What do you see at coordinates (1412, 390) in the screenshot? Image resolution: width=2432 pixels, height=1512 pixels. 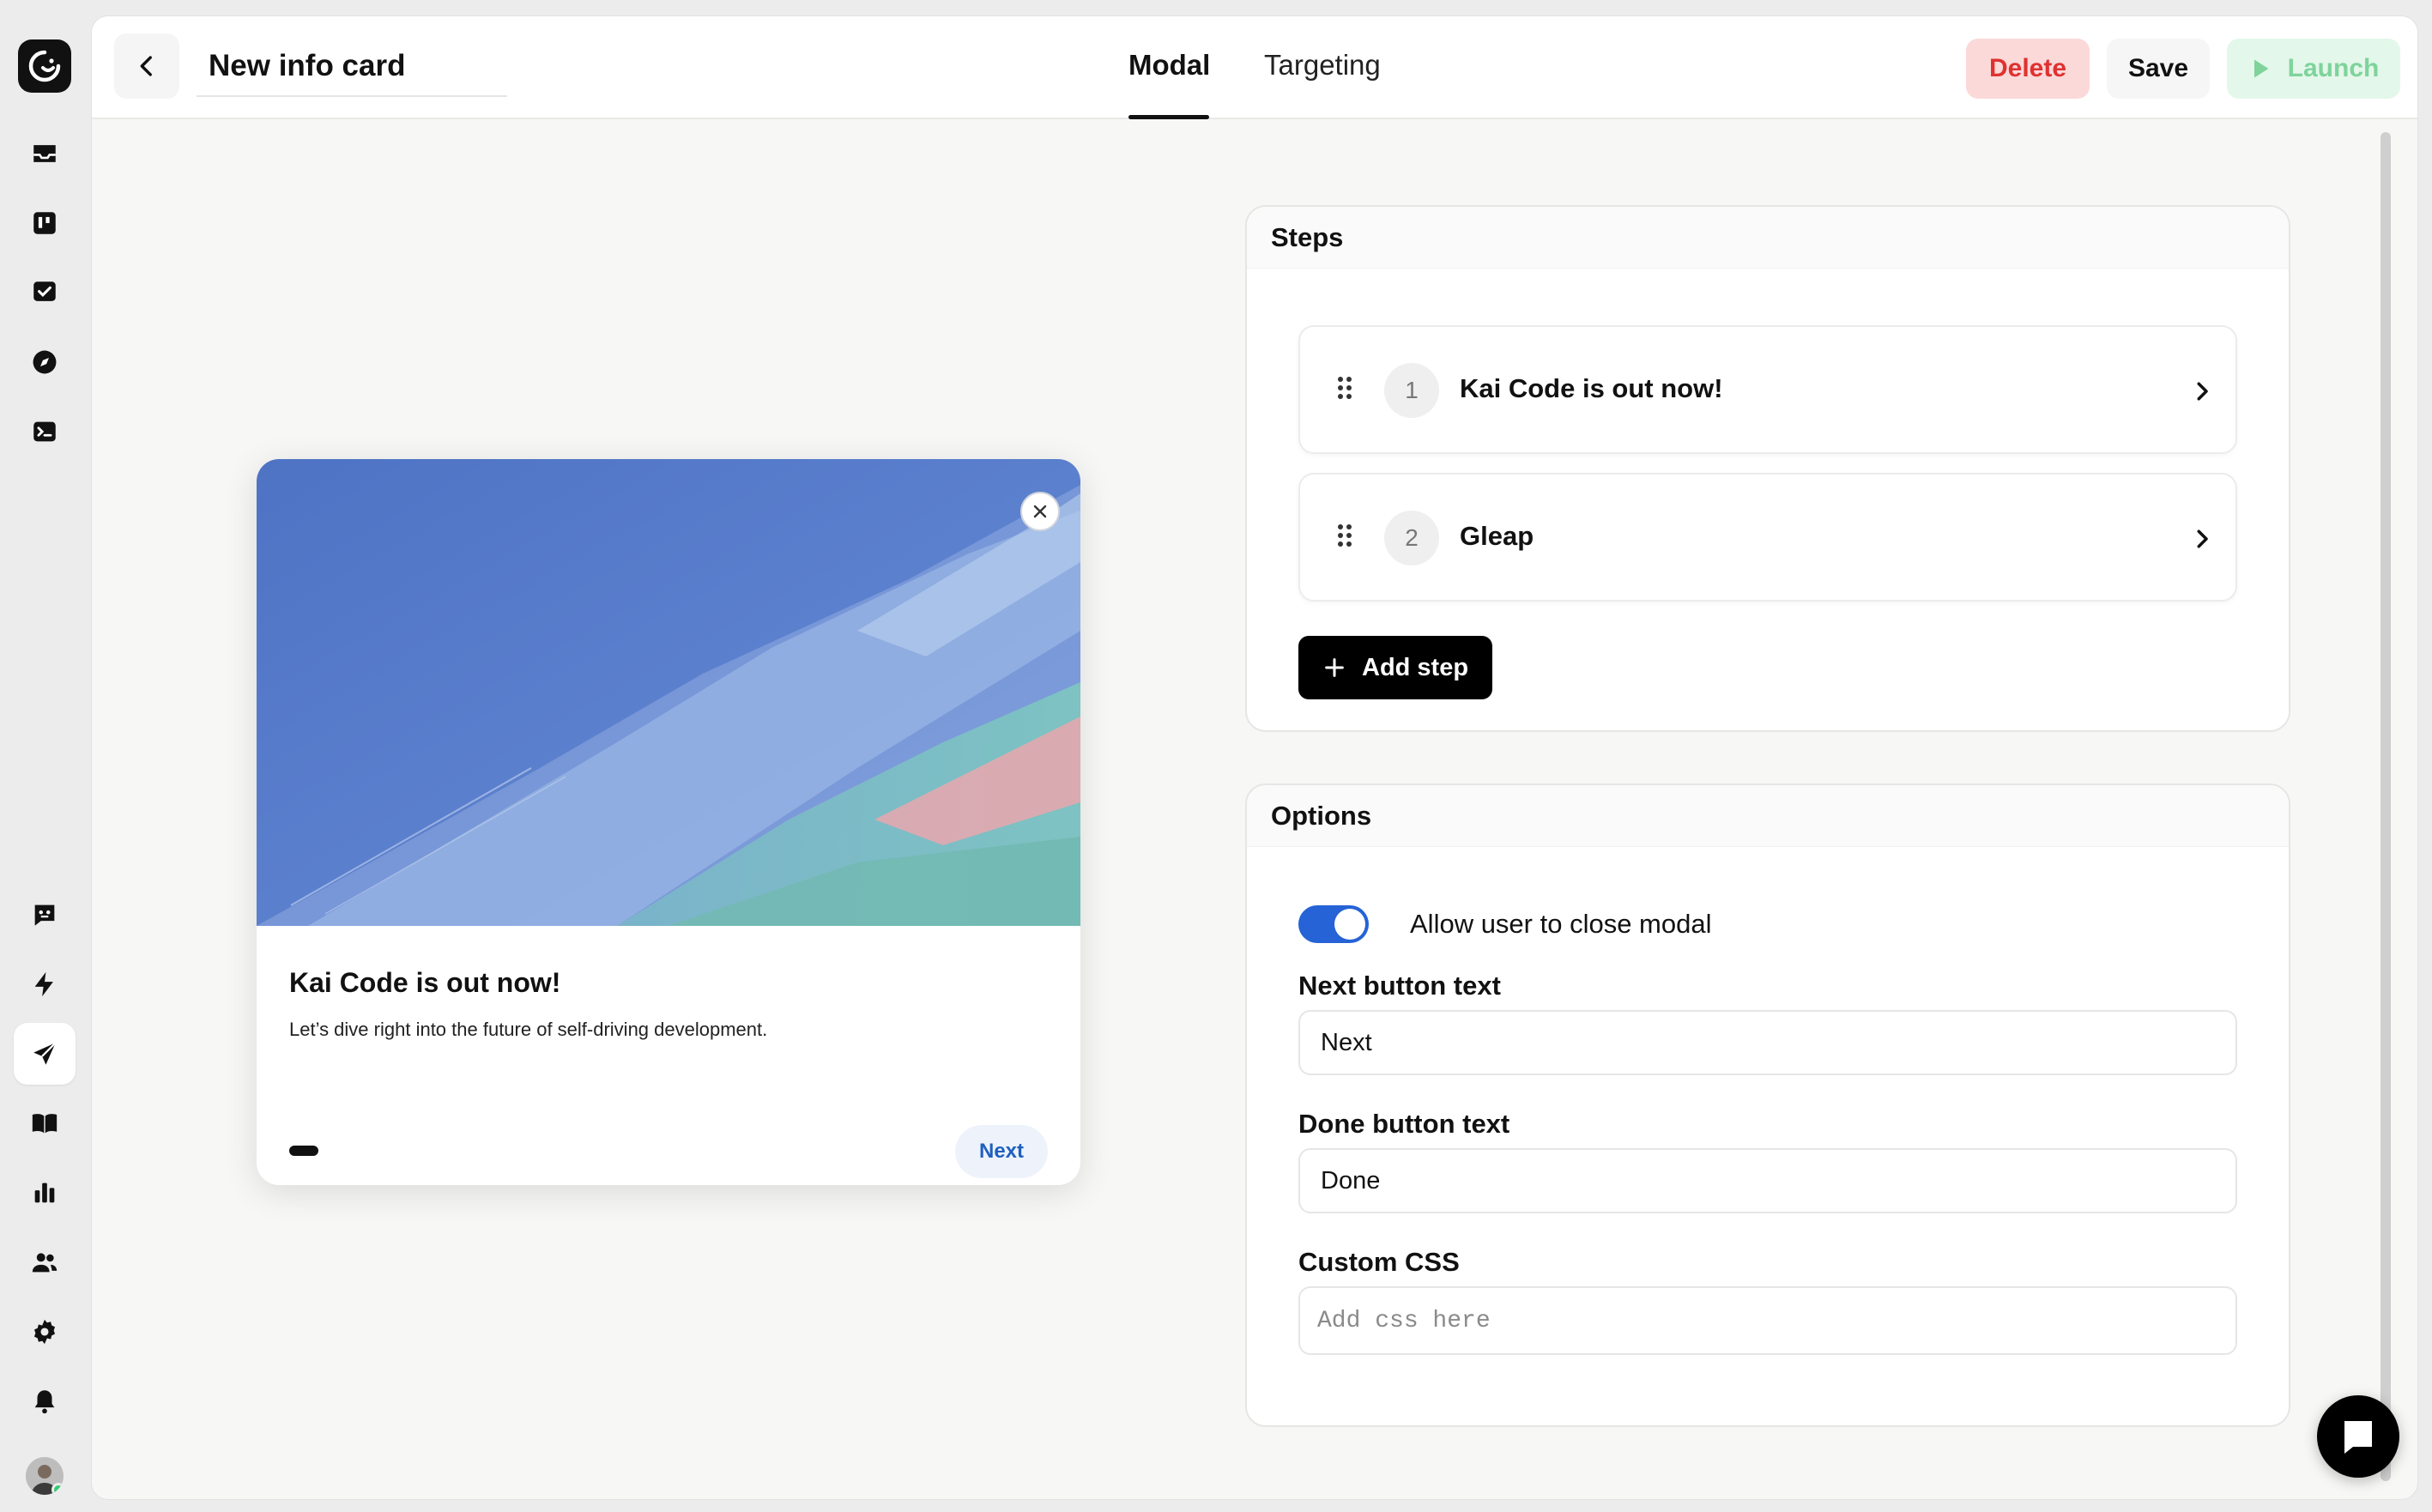 I see `step-number: 1` at bounding box center [1412, 390].